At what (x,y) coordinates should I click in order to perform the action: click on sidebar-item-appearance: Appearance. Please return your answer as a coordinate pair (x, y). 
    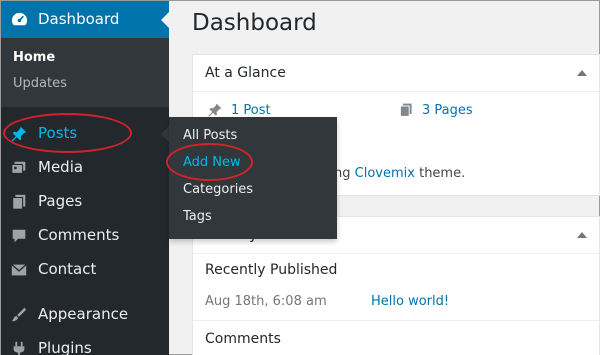
    Looking at the image, I should click on (85, 315).